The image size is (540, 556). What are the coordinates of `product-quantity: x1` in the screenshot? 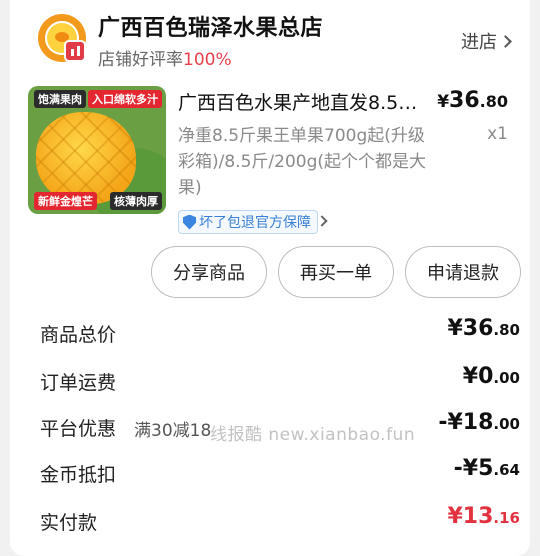 It's located at (497, 134).